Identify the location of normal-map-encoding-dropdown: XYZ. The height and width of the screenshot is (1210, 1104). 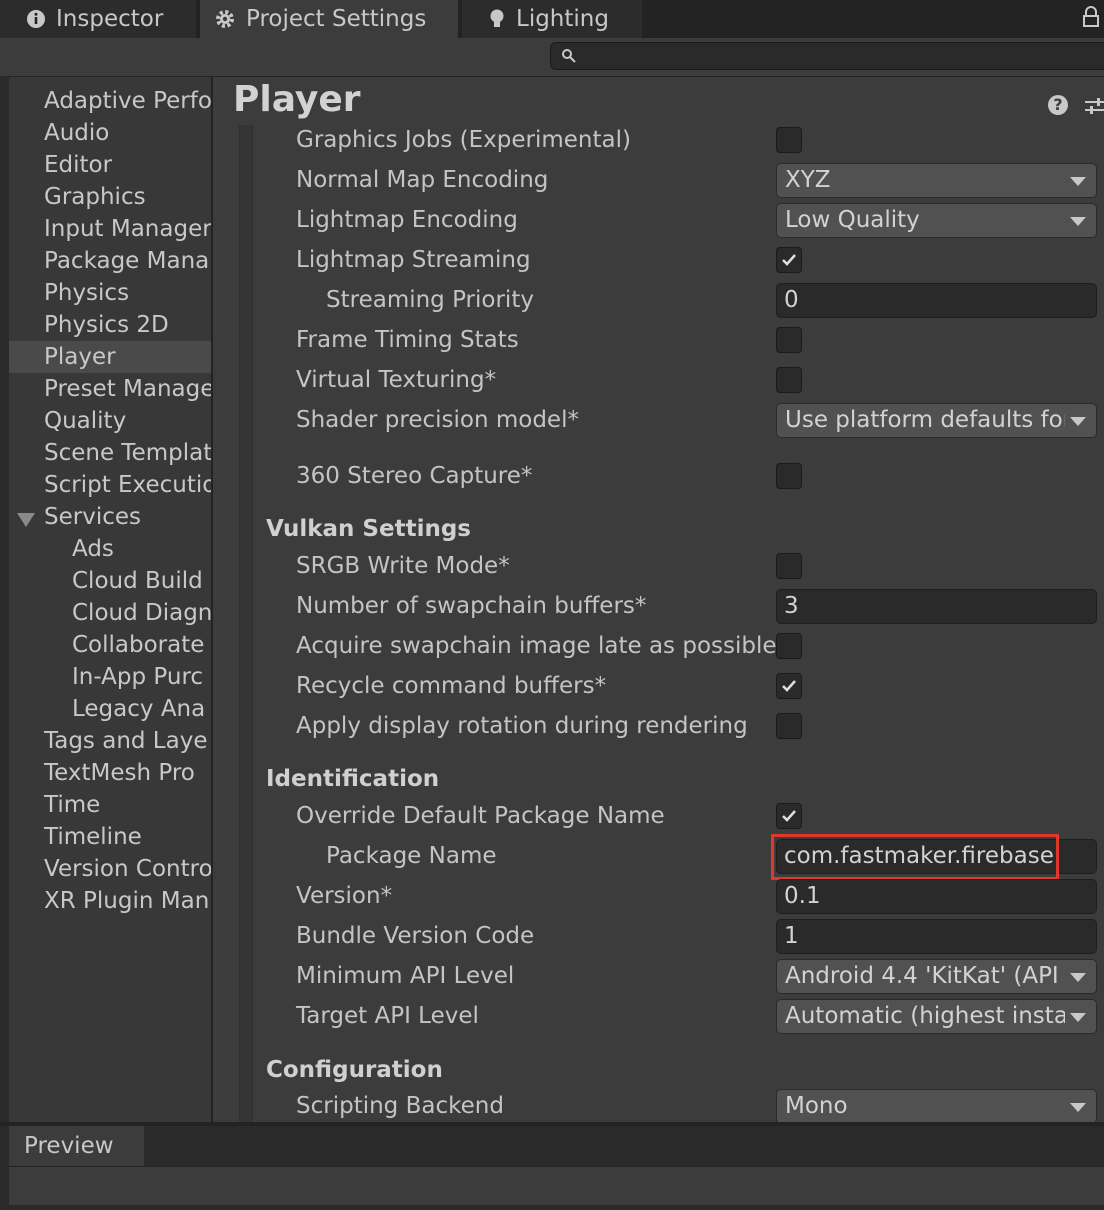
(936, 180).